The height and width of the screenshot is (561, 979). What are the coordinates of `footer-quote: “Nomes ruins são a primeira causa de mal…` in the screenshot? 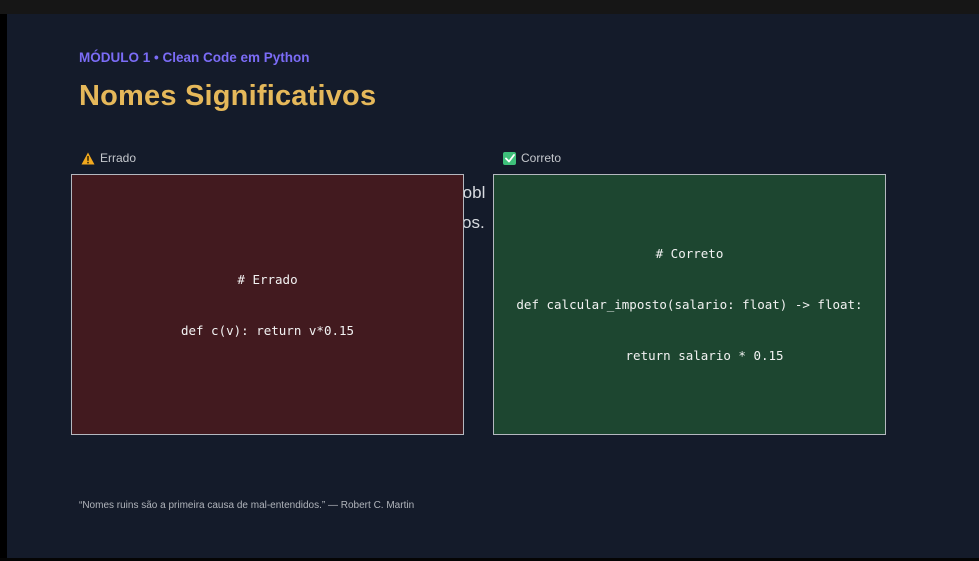 It's located at (247, 505).